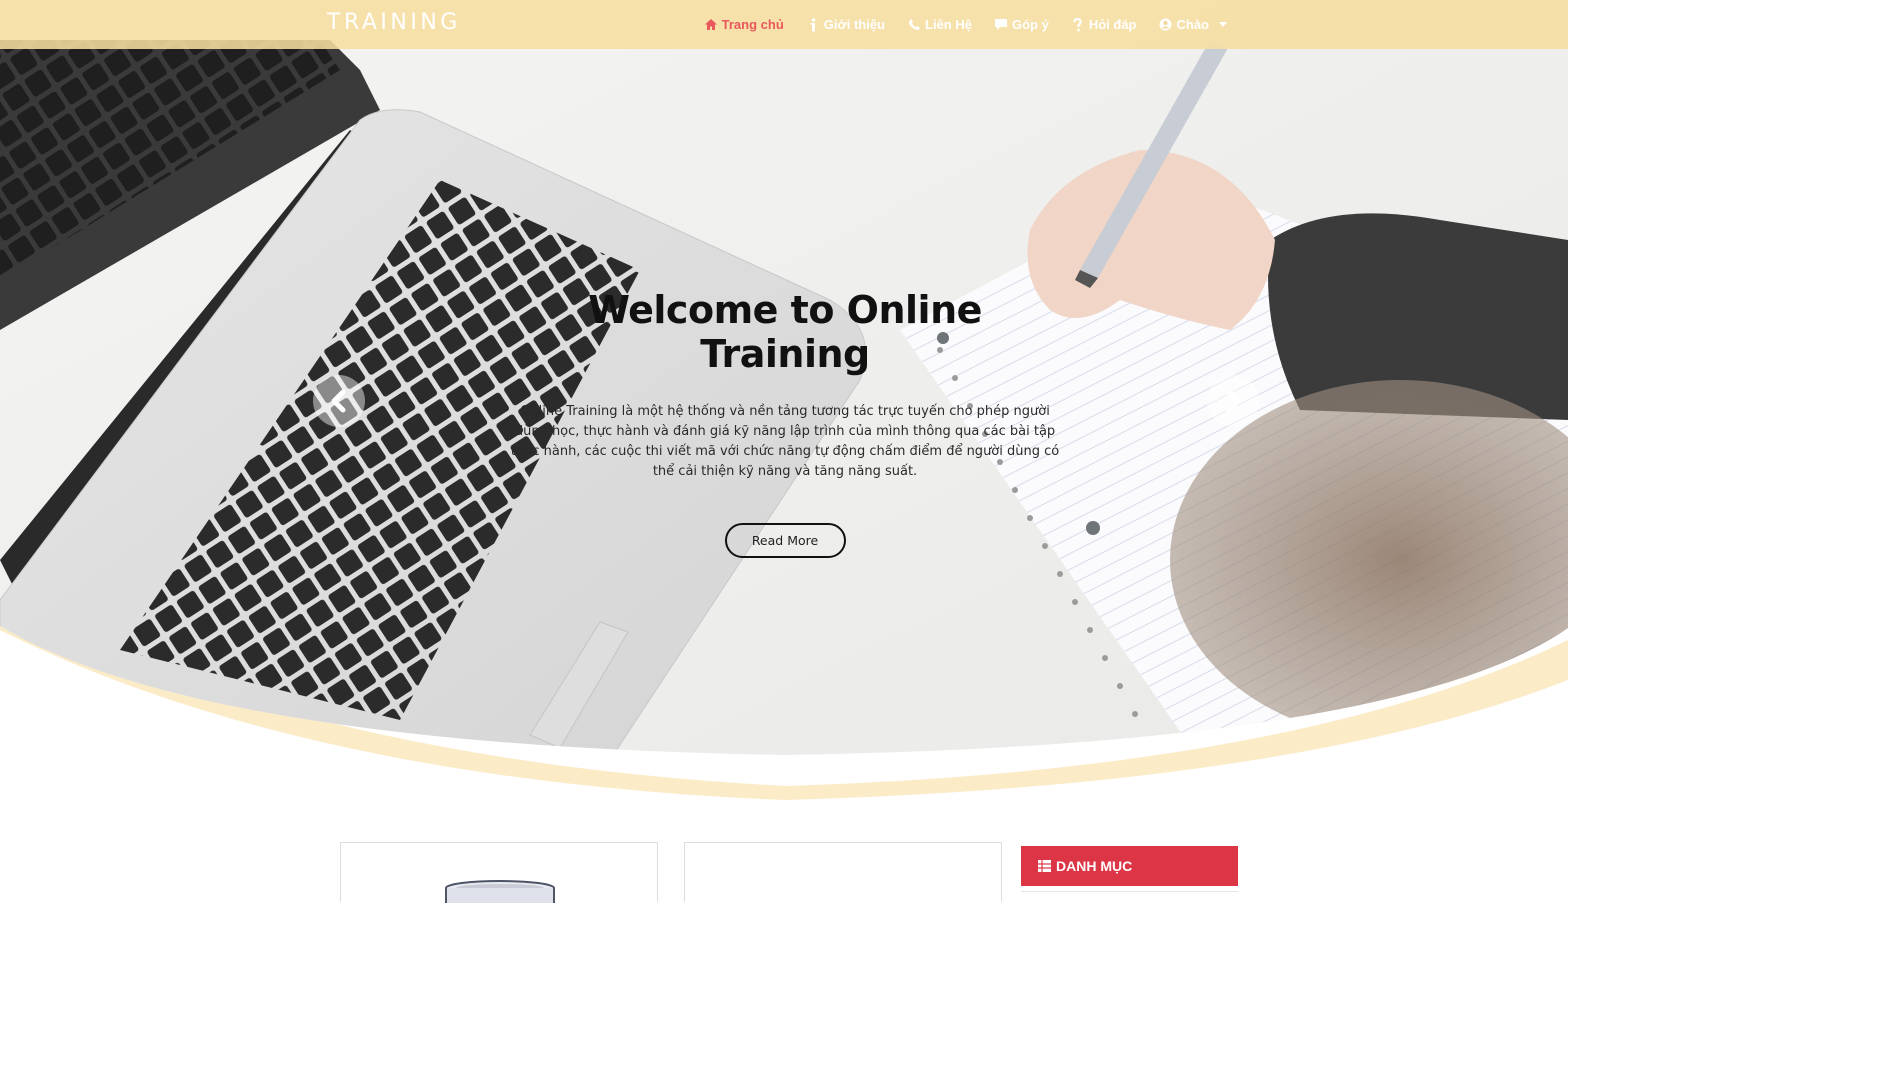  What do you see at coordinates (854, 24) in the screenshot?
I see `nav-item-label: Giới thiệu` at bounding box center [854, 24].